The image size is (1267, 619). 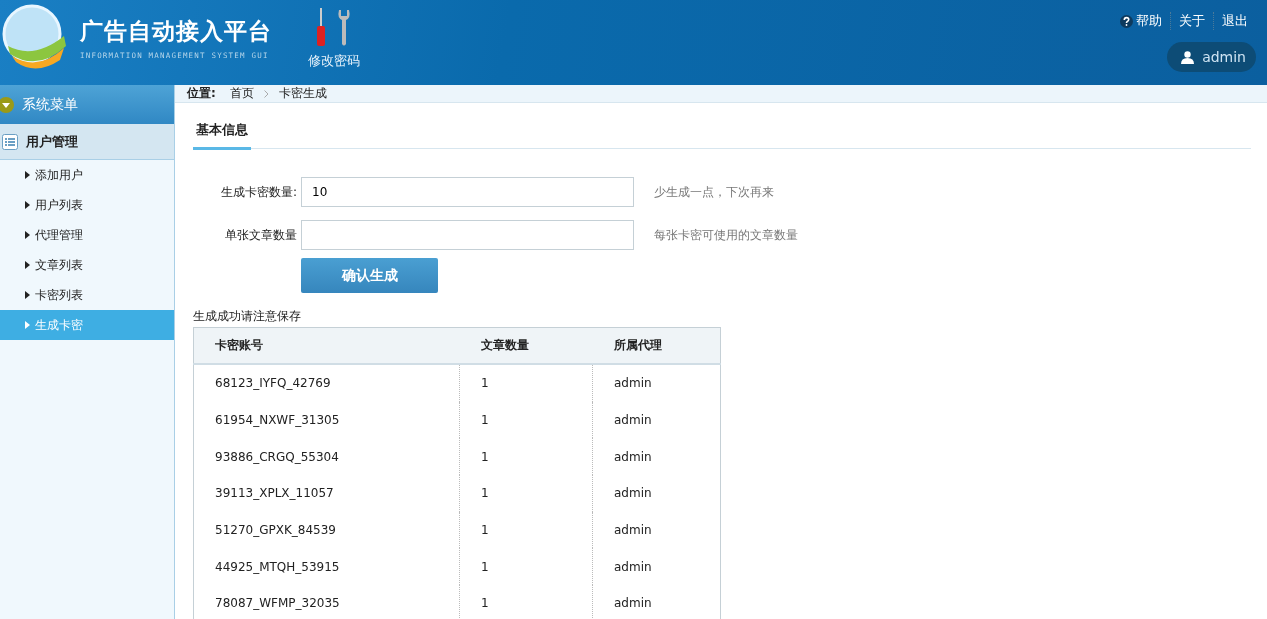 What do you see at coordinates (726, 235) in the screenshot?
I see `field-hint: 每张卡密可使用的文章数量` at bounding box center [726, 235].